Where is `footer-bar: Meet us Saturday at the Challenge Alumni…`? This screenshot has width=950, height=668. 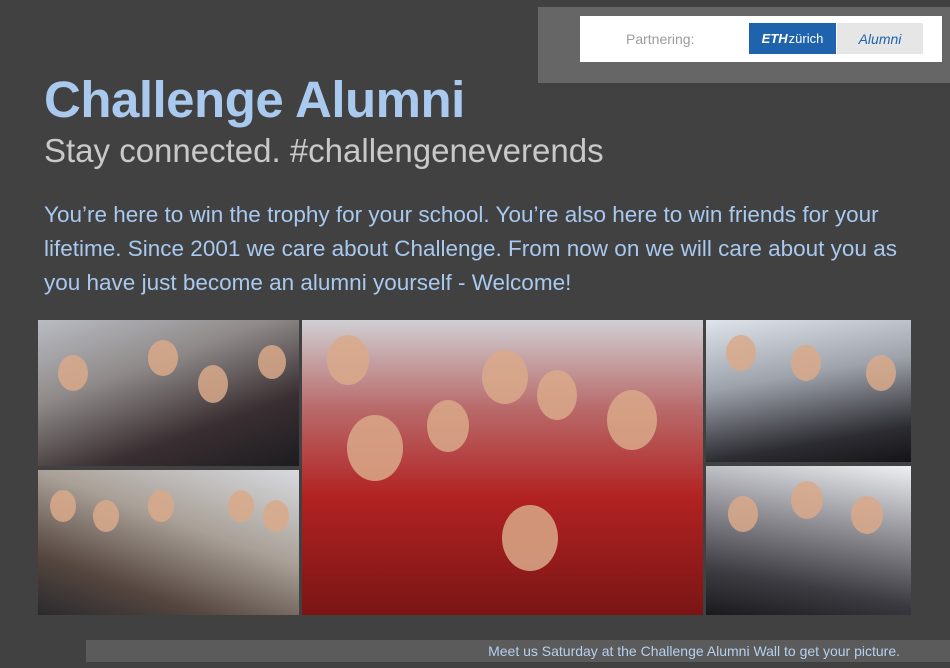
footer-bar: Meet us Saturday at the Challenge Alumni… is located at coordinates (518, 651).